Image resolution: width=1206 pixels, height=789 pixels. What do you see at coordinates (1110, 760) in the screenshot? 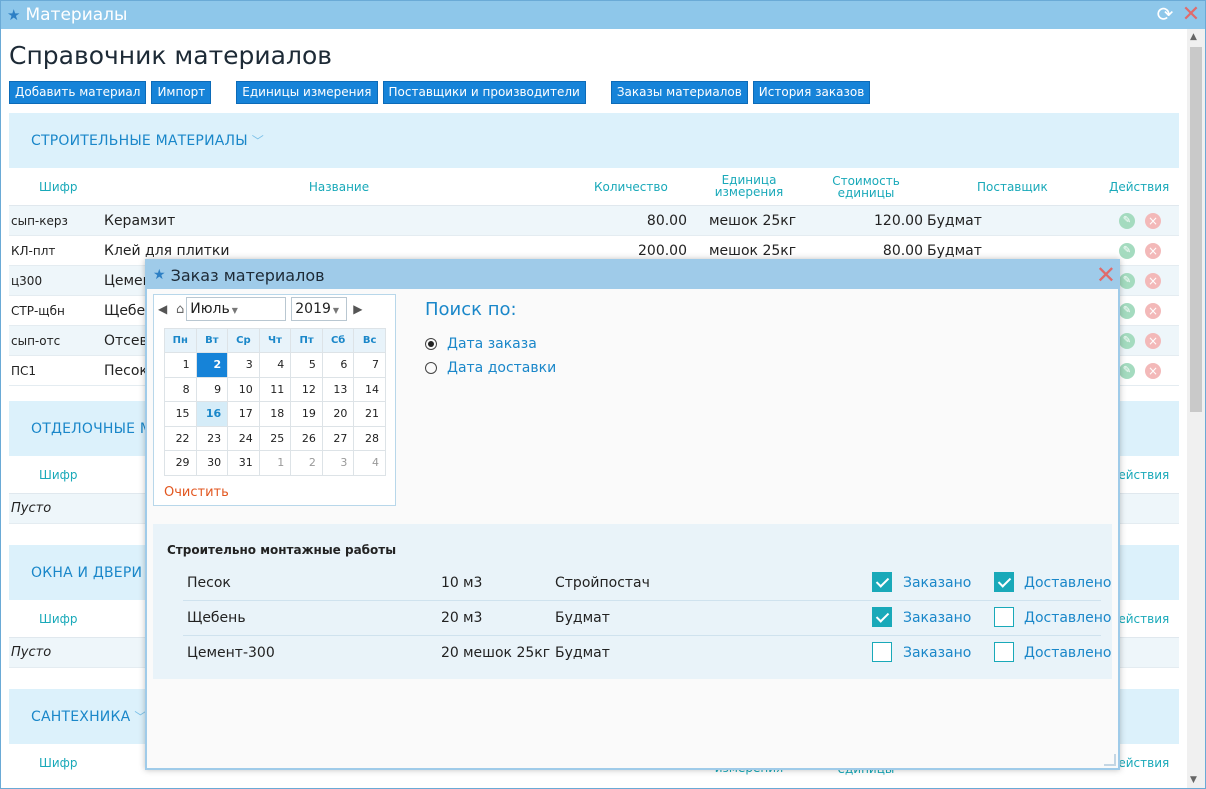
I see `resize-handle` at bounding box center [1110, 760].